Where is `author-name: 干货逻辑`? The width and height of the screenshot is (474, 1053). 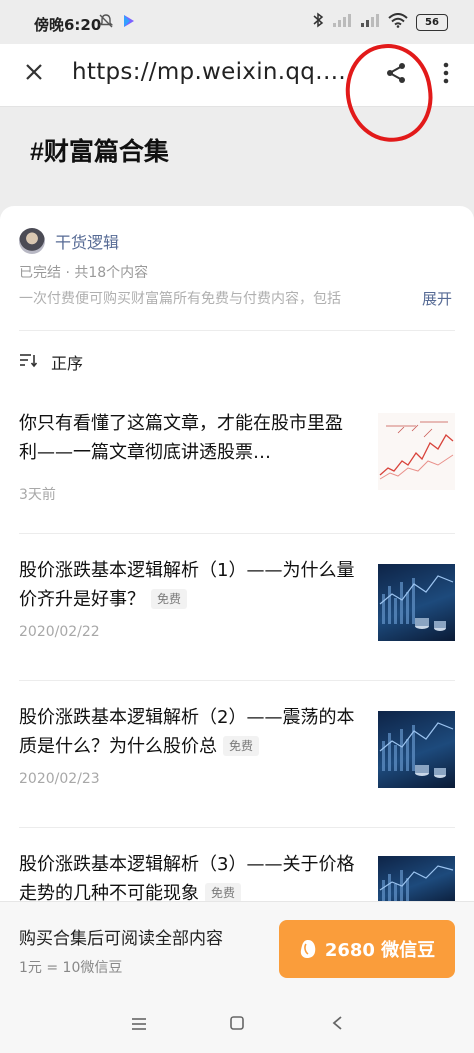
author-name: 干货逻辑 is located at coordinates (87, 241).